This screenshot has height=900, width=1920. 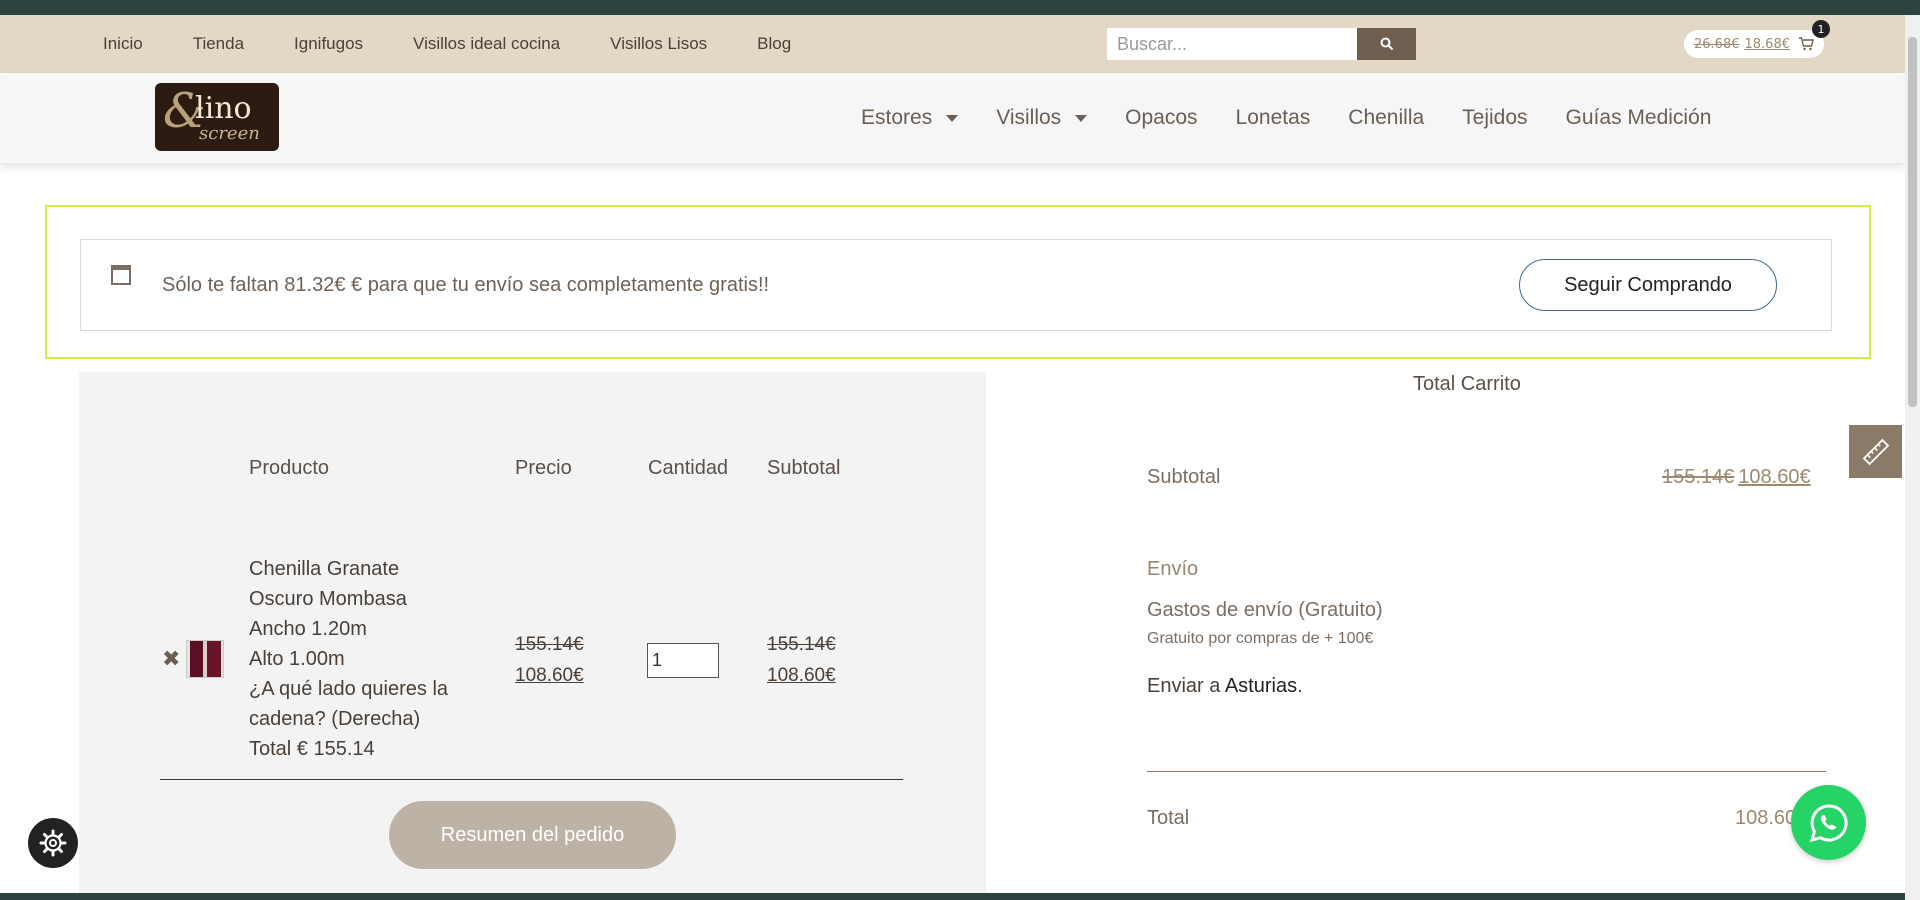 What do you see at coordinates (349, 689) in the screenshot?
I see `product-chain-side-question: ¿A qué lado quieres la` at bounding box center [349, 689].